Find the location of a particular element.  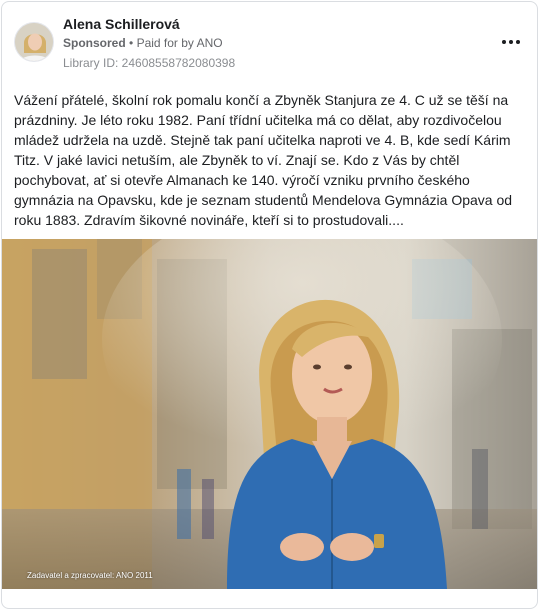

paid-for-text: Paid for by ANO is located at coordinates (179, 43).